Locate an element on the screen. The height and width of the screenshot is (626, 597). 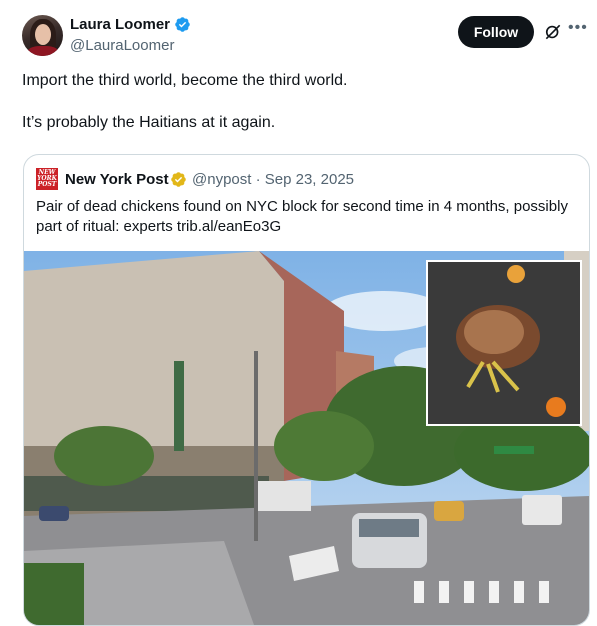
author-avatar is located at coordinates (42, 35).